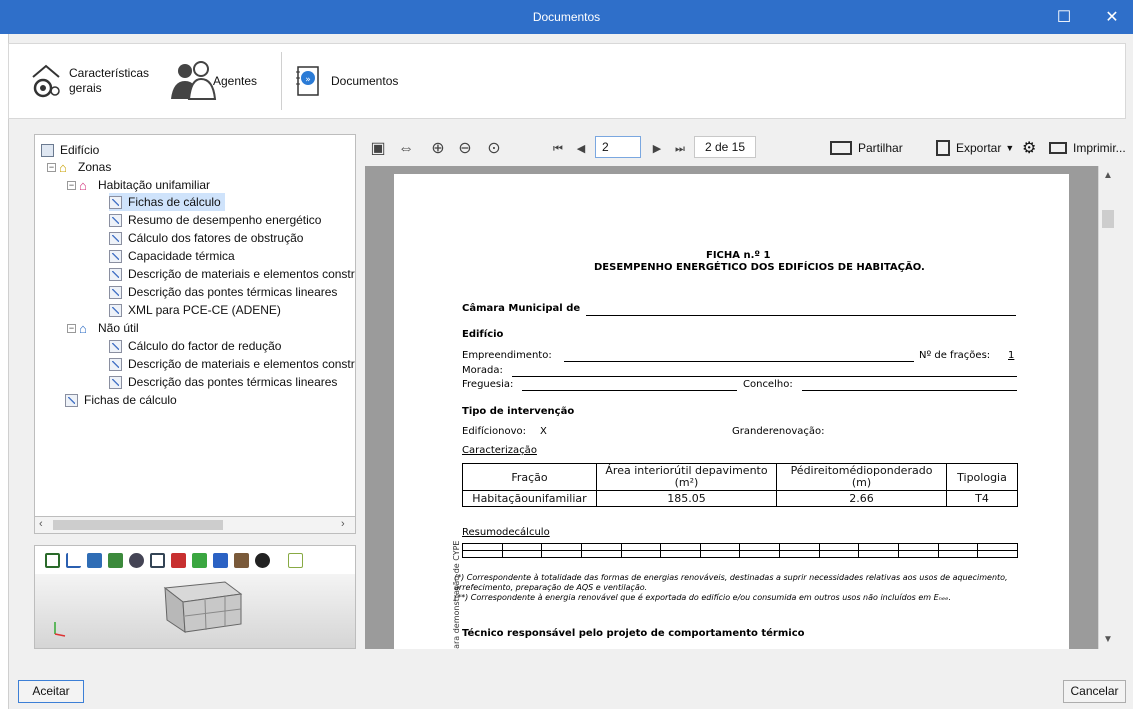 Image resolution: width=1133 pixels, height=709 pixels. What do you see at coordinates (518, 411) in the screenshot?
I see `intervencao-heading: Tipo de intervenção` at bounding box center [518, 411].